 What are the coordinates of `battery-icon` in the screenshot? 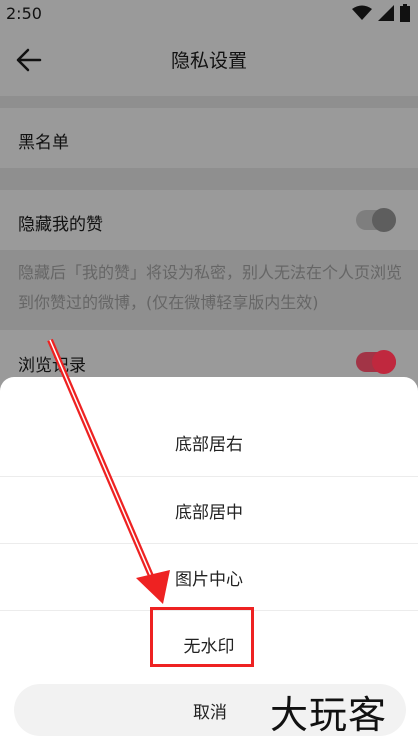 It's located at (405, 13).